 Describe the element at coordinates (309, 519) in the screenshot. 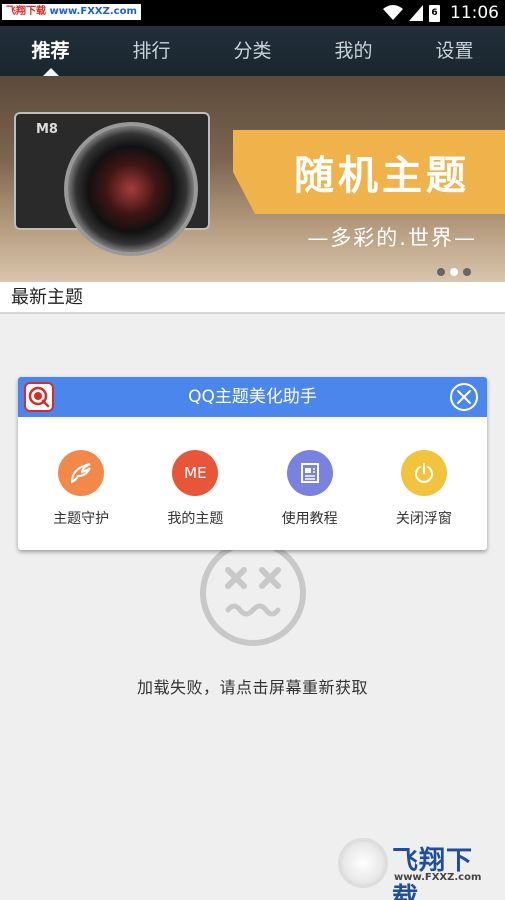

I see `action-label: 使用教程` at that location.